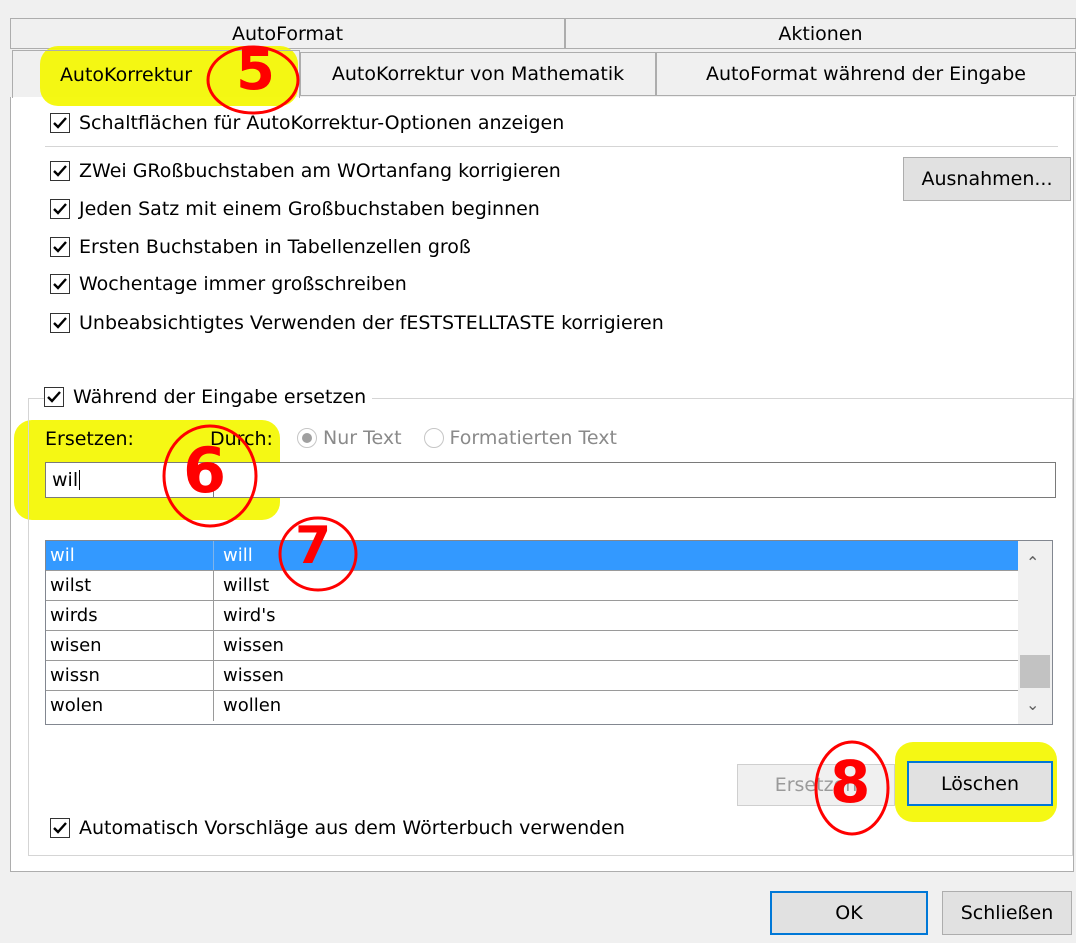 The image size is (1076, 943). What do you see at coordinates (551, 146) in the screenshot?
I see `divider` at bounding box center [551, 146].